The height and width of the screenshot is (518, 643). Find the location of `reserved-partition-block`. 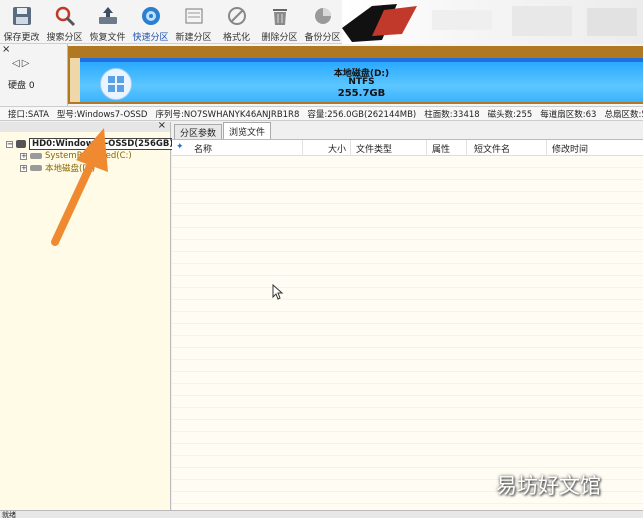

reserved-partition-block is located at coordinates (75, 80).